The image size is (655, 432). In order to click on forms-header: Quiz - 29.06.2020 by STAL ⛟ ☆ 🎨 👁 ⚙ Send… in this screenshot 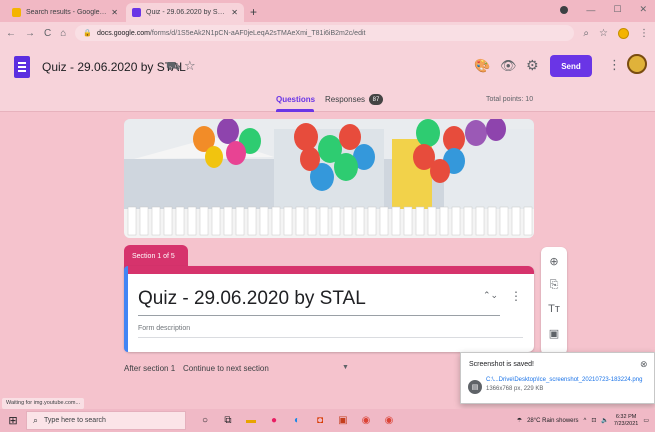, I will do `click(327, 67)`.